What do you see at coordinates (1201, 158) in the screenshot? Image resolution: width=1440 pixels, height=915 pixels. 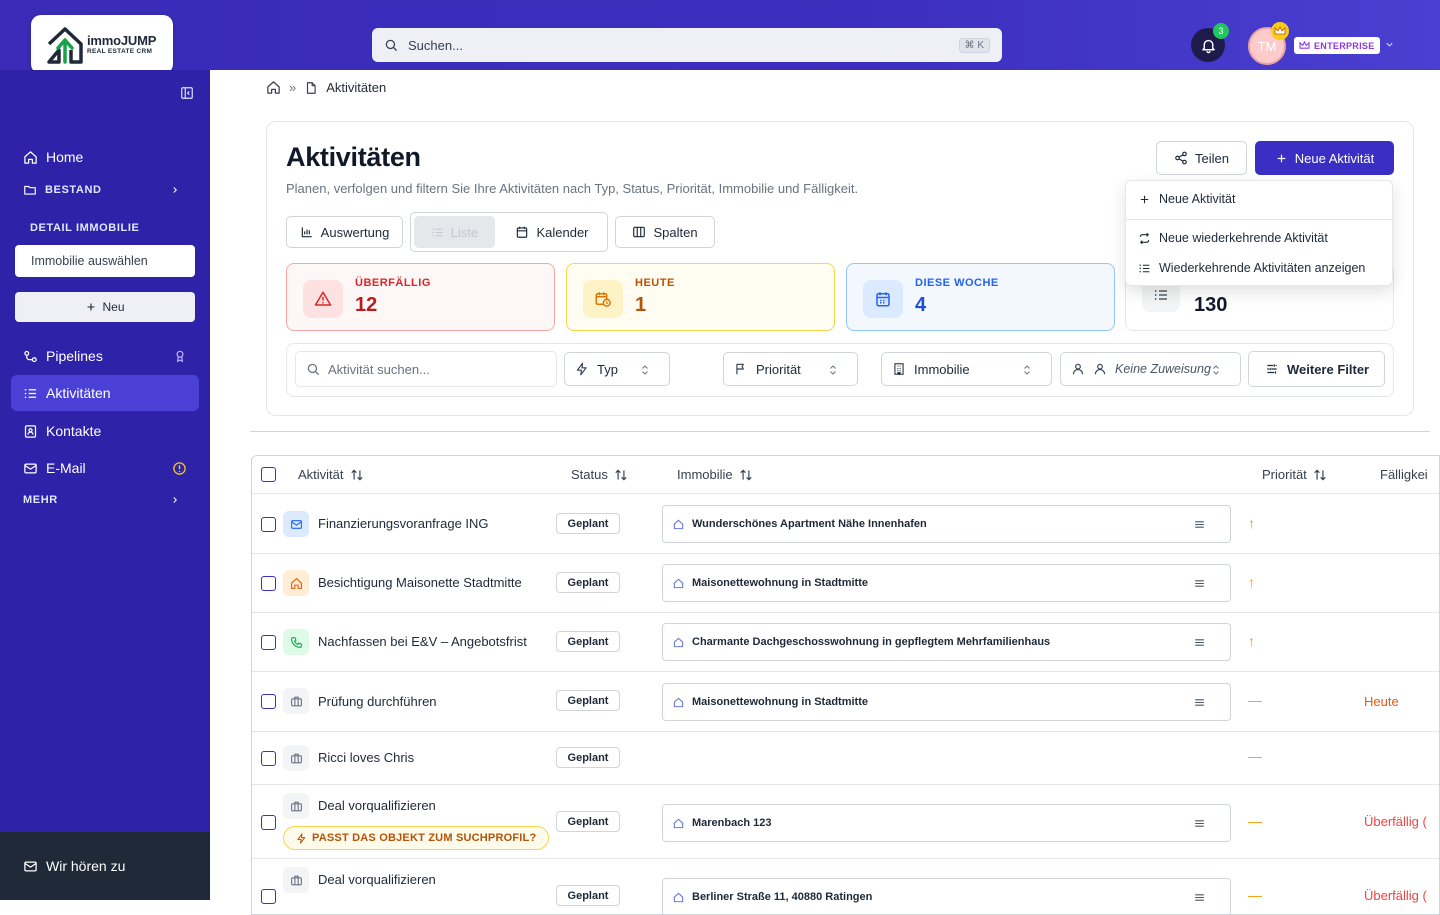 I see `share-button: Teilen` at bounding box center [1201, 158].